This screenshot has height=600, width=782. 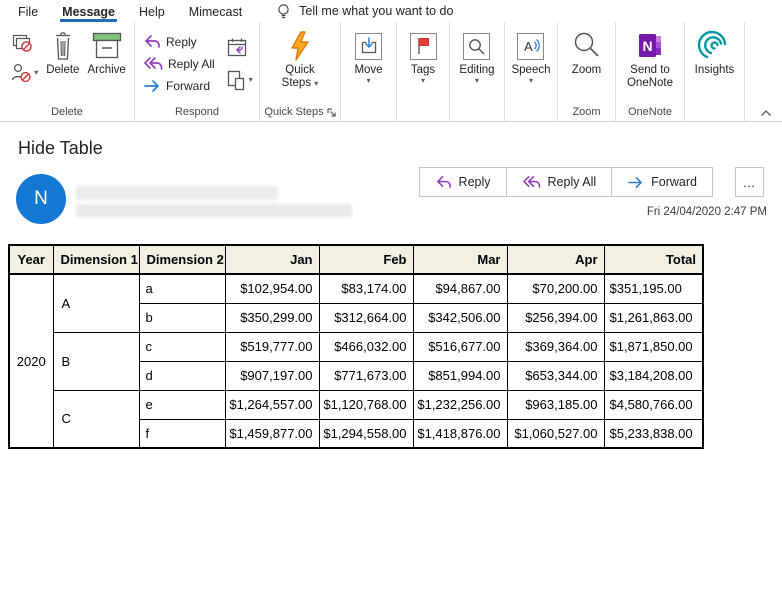 What do you see at coordinates (316, 83) in the screenshot?
I see `quick-steps-caret-icon: ▾` at bounding box center [316, 83].